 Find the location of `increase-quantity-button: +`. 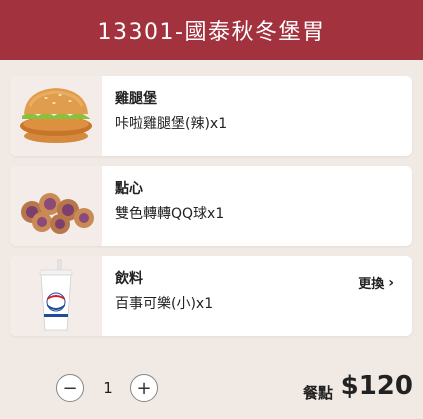

increase-quantity-button: + is located at coordinates (144, 388).